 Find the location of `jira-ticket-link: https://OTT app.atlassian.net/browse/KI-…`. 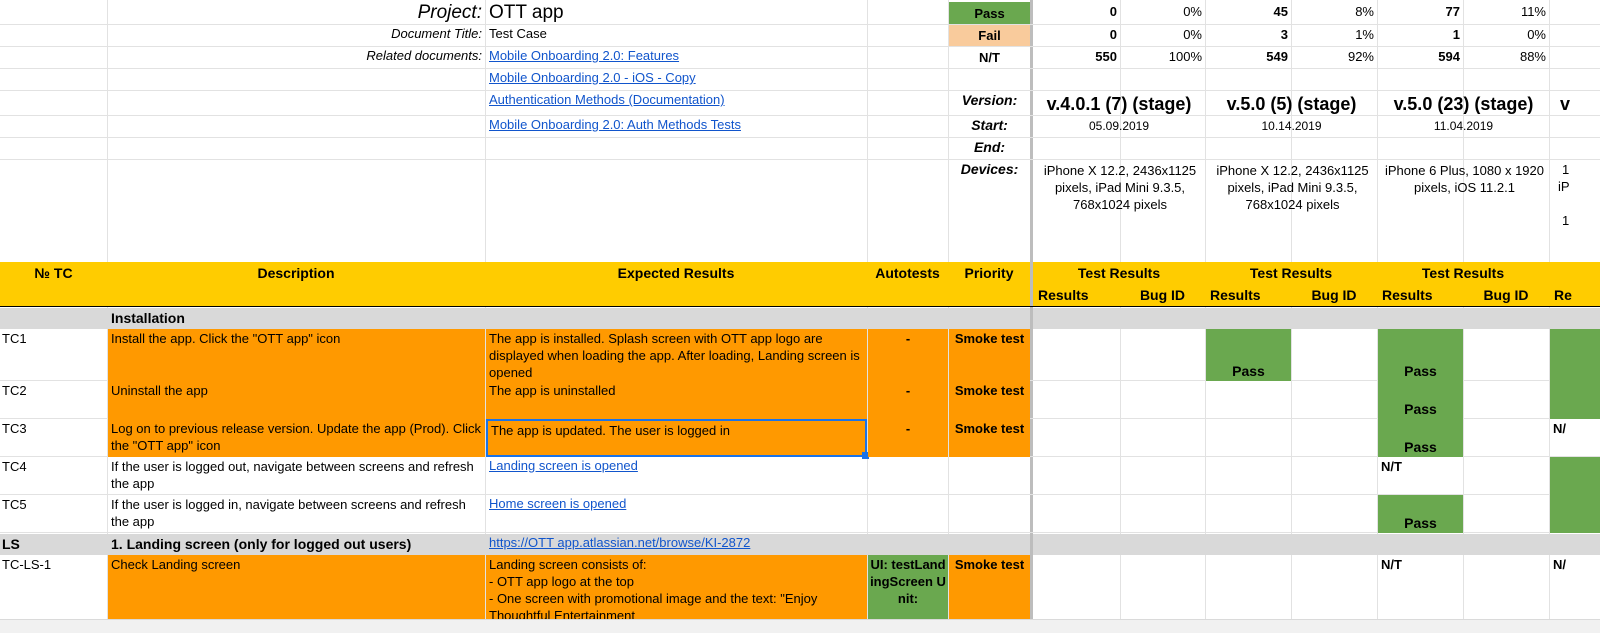

jira-ticket-link: https://OTT app.atlassian.net/browse/KI-… is located at coordinates (678, 544).